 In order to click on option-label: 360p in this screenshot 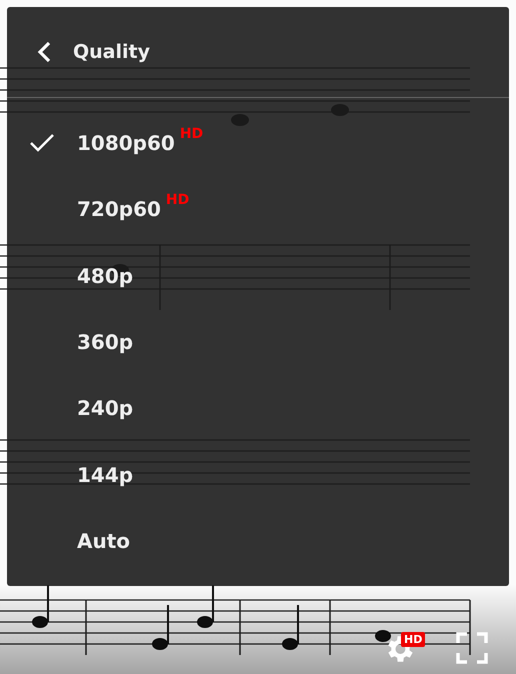, I will do `click(105, 342)`.